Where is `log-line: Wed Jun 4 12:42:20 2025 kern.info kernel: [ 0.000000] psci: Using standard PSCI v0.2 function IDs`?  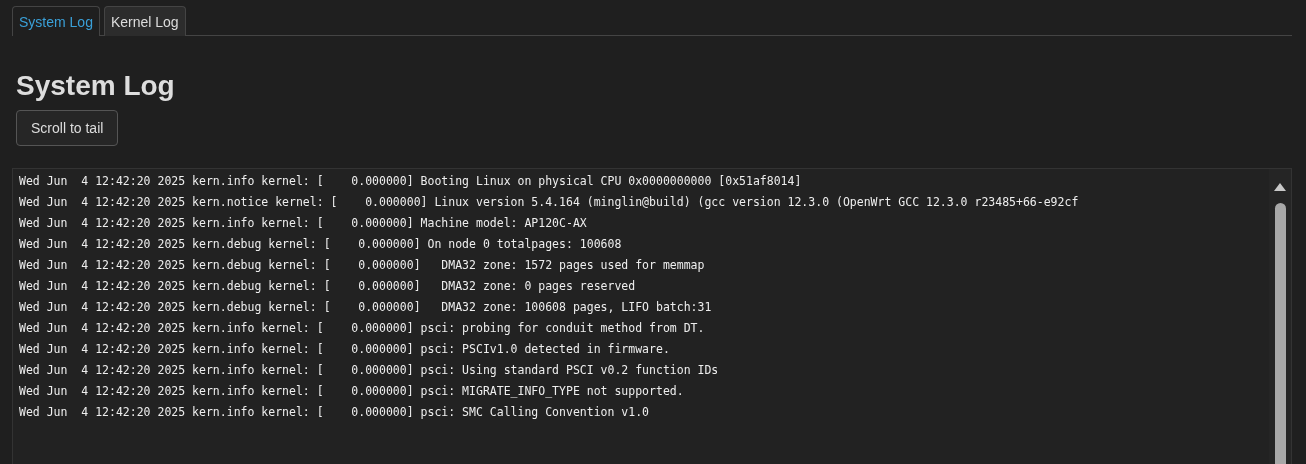
log-line: Wed Jun 4 12:42:20 2025 kern.info kernel: [ 0.000000] psci: Using standard PSCI v0.2 function IDs is located at coordinates (369, 370).